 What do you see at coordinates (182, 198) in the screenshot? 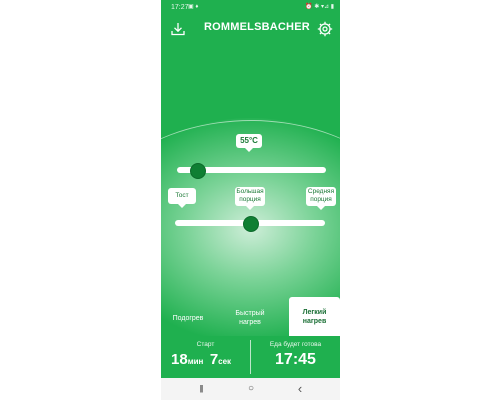
I see `portion-label-toast: Тост` at bounding box center [182, 198].